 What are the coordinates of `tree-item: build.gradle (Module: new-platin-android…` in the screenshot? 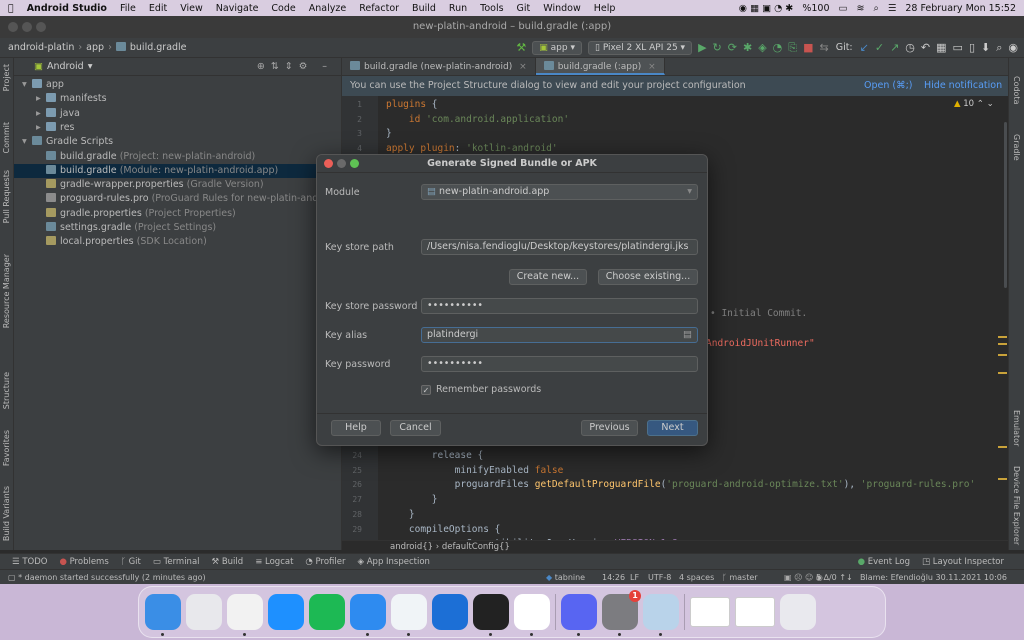 It's located at (178, 170).